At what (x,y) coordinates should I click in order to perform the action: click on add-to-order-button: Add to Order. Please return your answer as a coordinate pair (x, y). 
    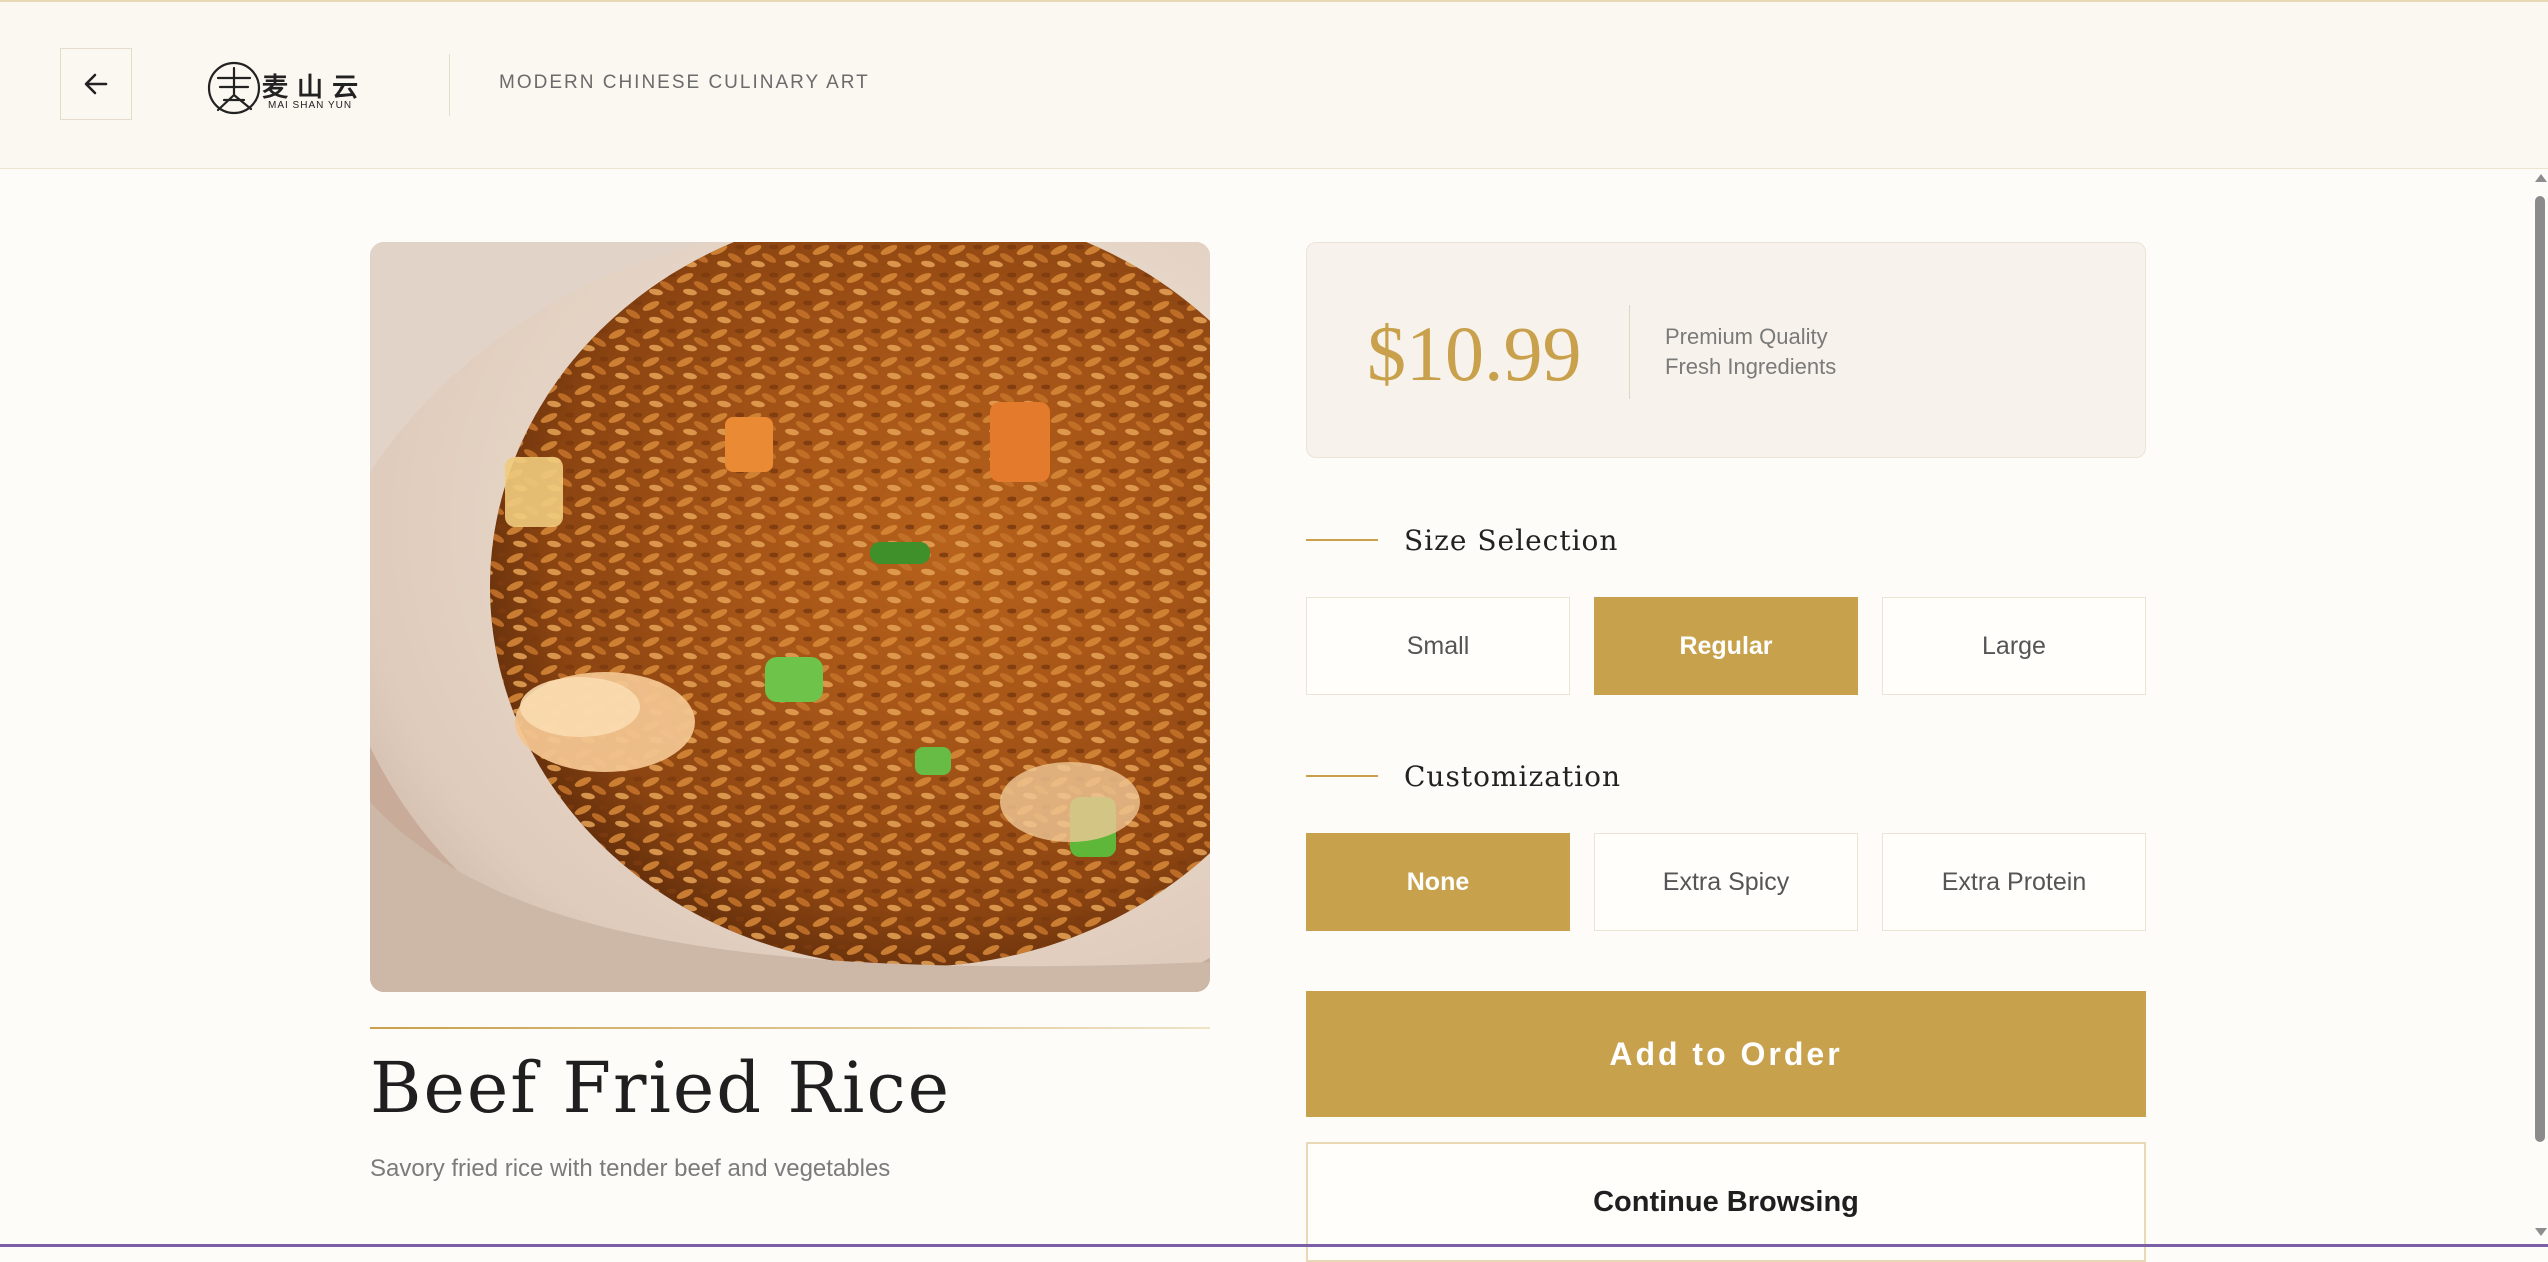
    Looking at the image, I should click on (1726, 1054).